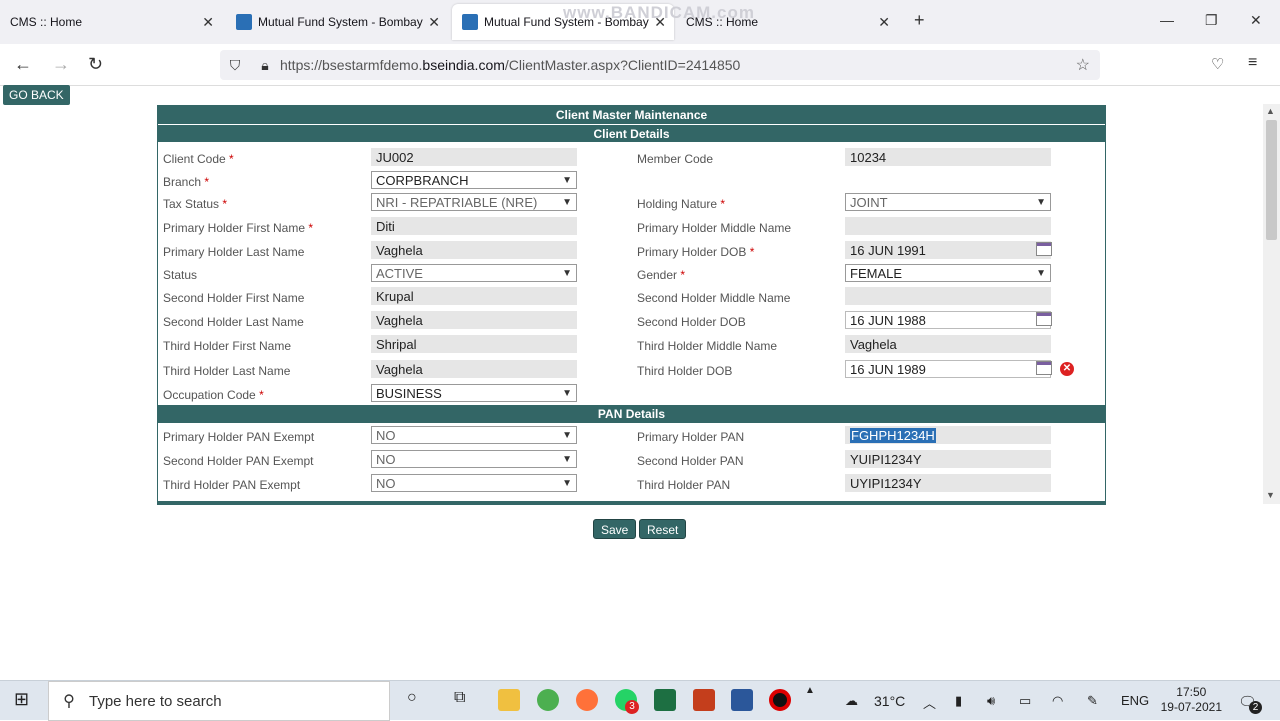 The width and height of the screenshot is (1280, 721). Describe the element at coordinates (474, 296) in the screenshot. I see `second-first-name-field: Krupal` at that location.